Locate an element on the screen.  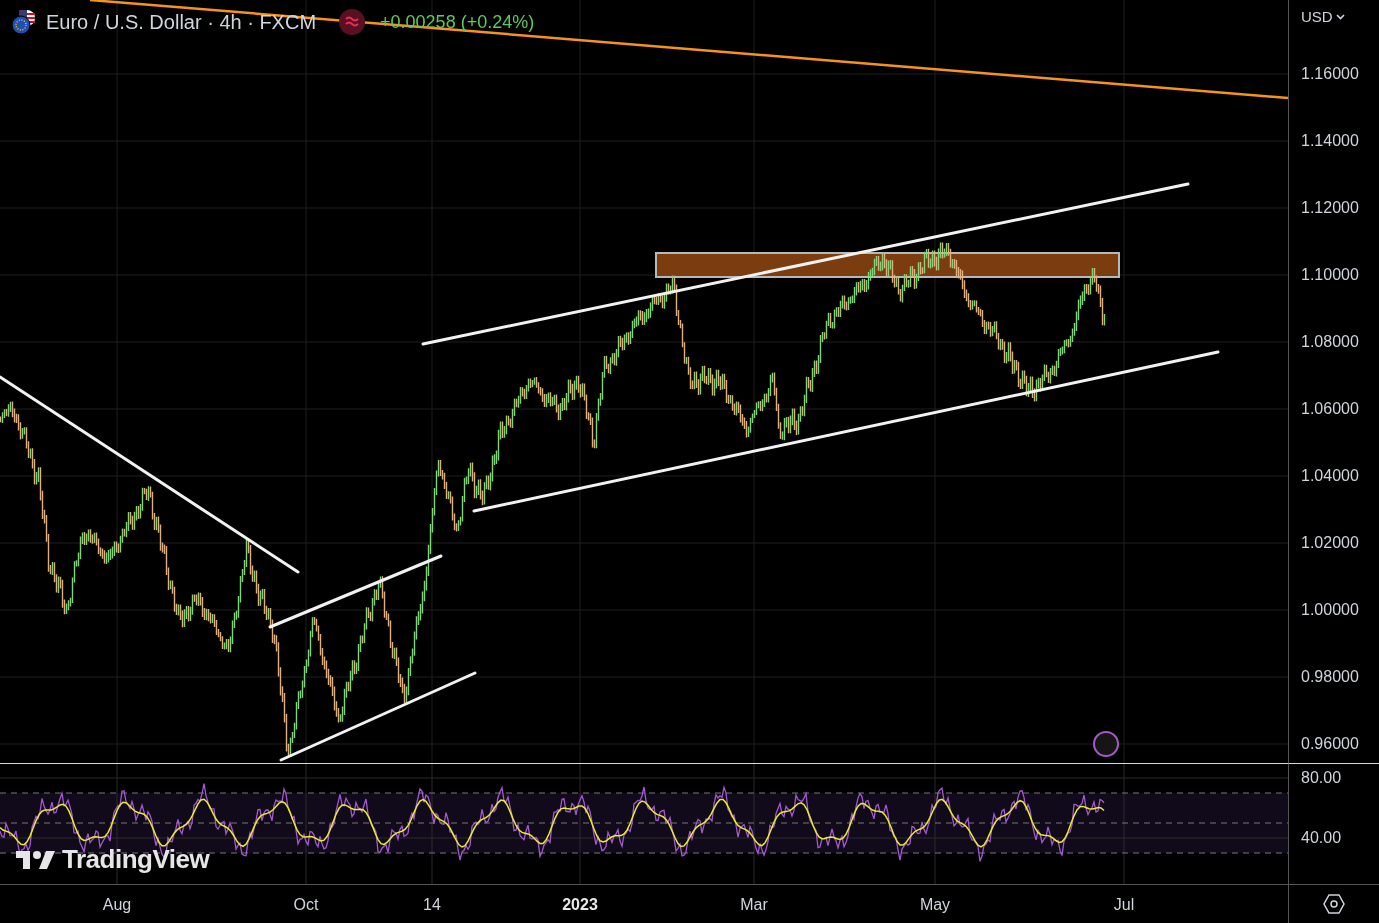
symbol-title: Euro / U.S. Dollar · 4h · FXCM is located at coordinates (181, 22).